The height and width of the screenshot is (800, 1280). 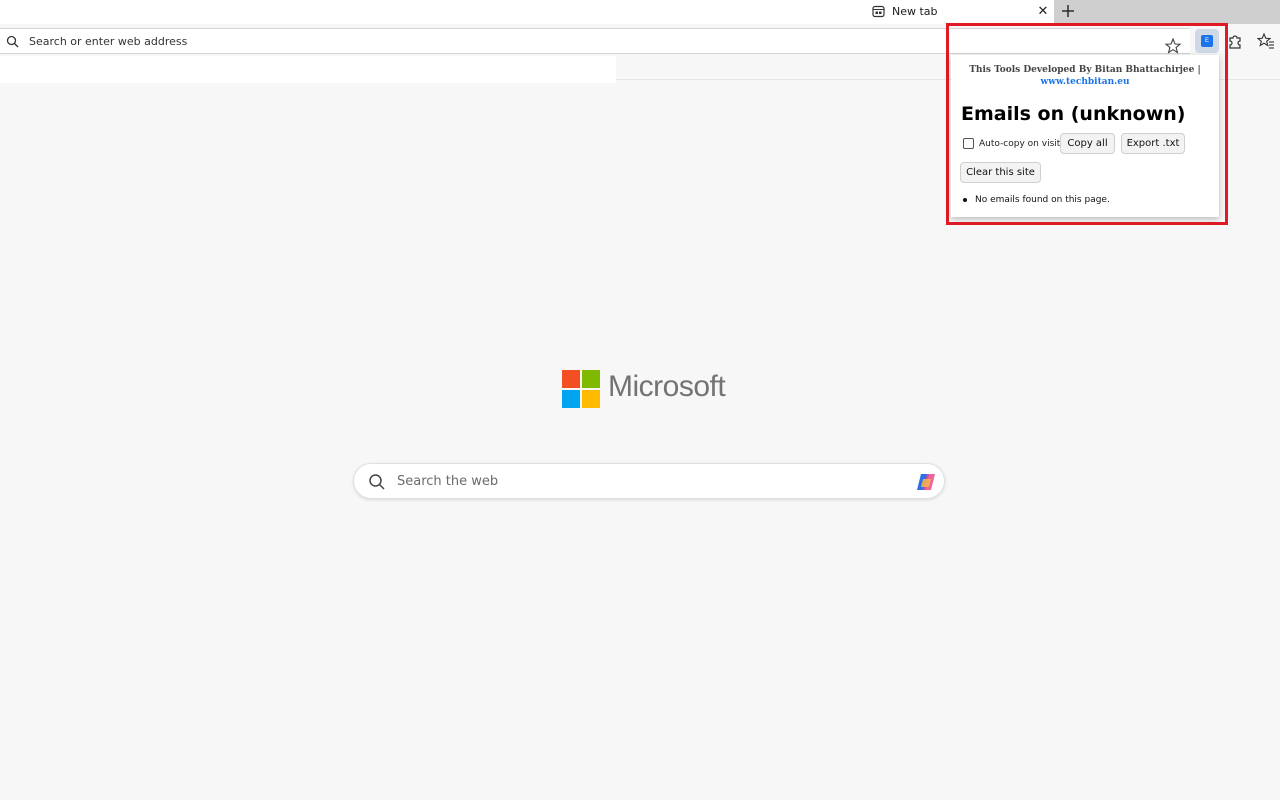 I want to click on tab-new-tab: New tab ✕, so click(x=958, y=12).